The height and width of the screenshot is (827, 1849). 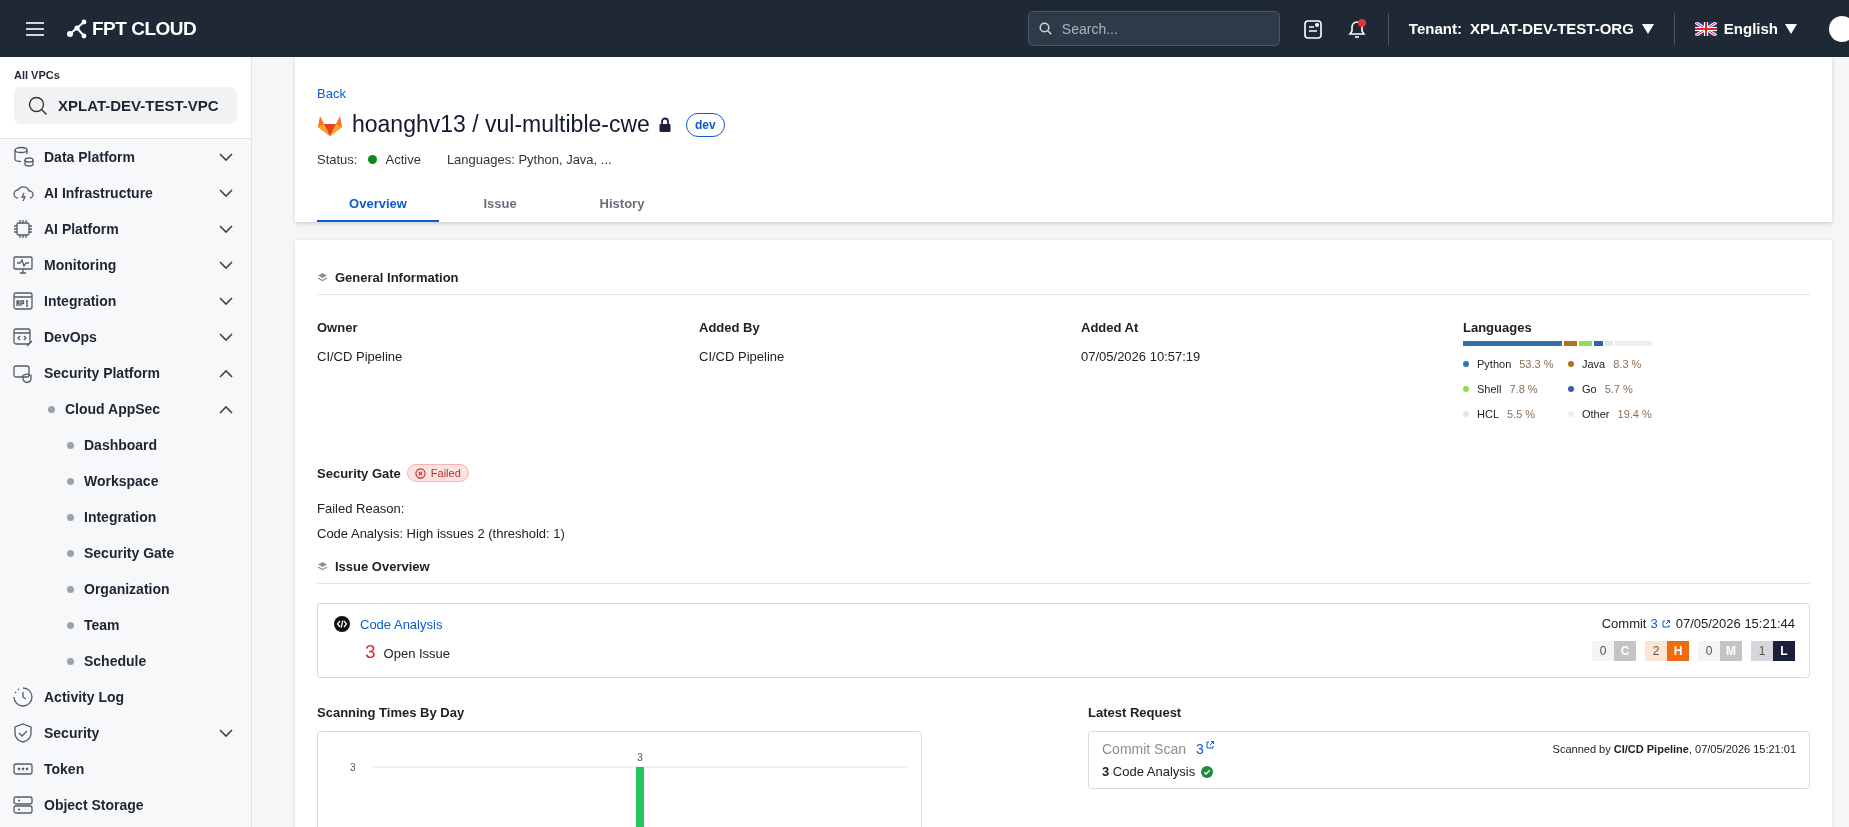 I want to click on vpc-label: All VPCs, so click(x=37, y=75).